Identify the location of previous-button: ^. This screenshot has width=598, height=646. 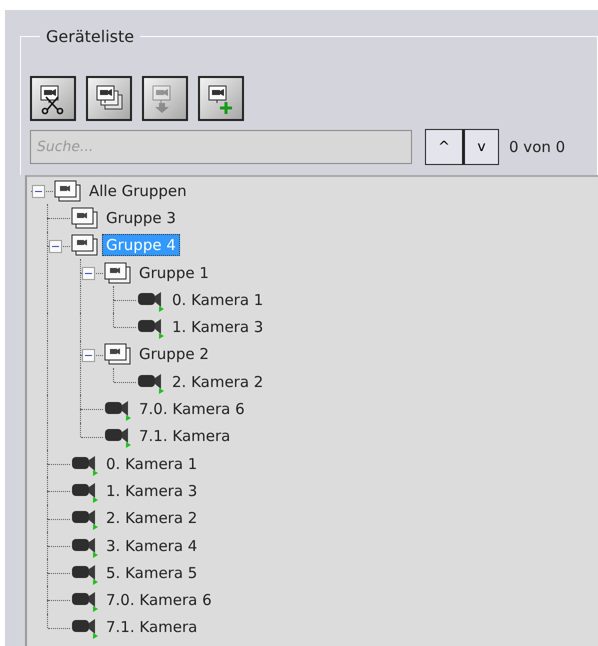
(444, 147).